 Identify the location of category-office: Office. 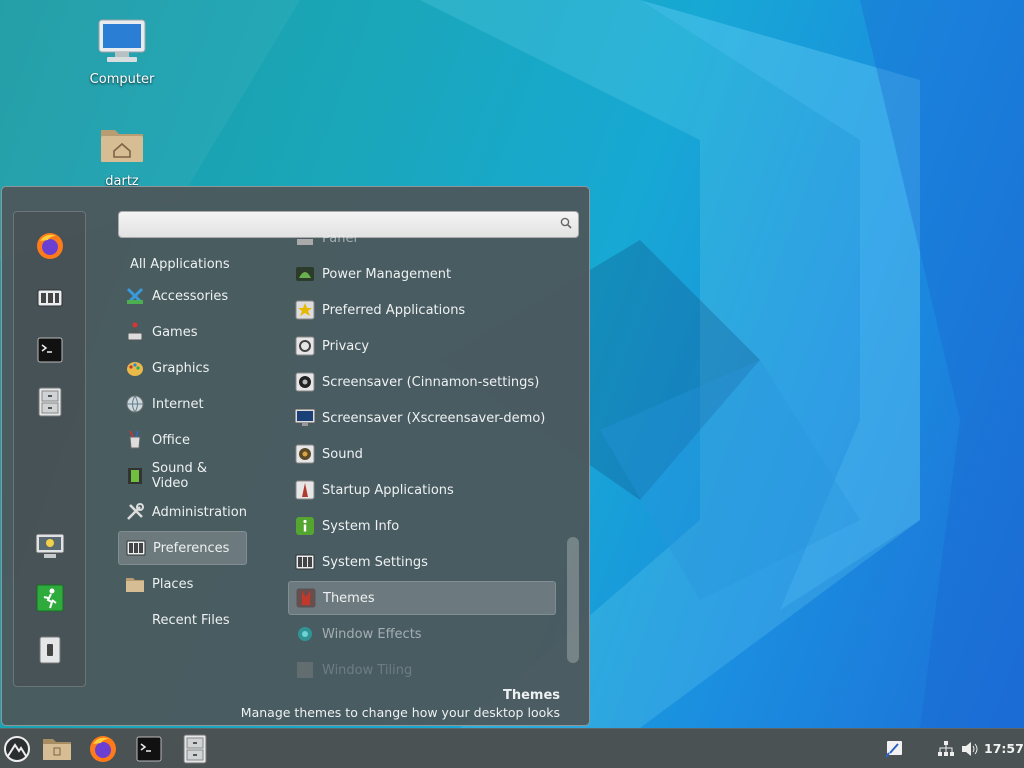
(182, 440).